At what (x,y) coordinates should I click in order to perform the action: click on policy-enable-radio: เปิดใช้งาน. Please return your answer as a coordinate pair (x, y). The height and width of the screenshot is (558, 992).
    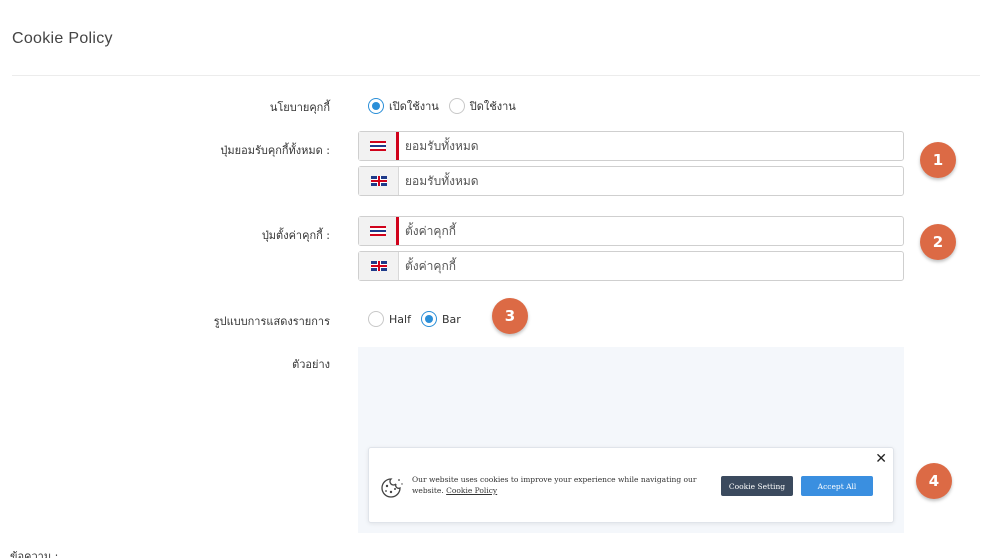
    Looking at the image, I should click on (403, 106).